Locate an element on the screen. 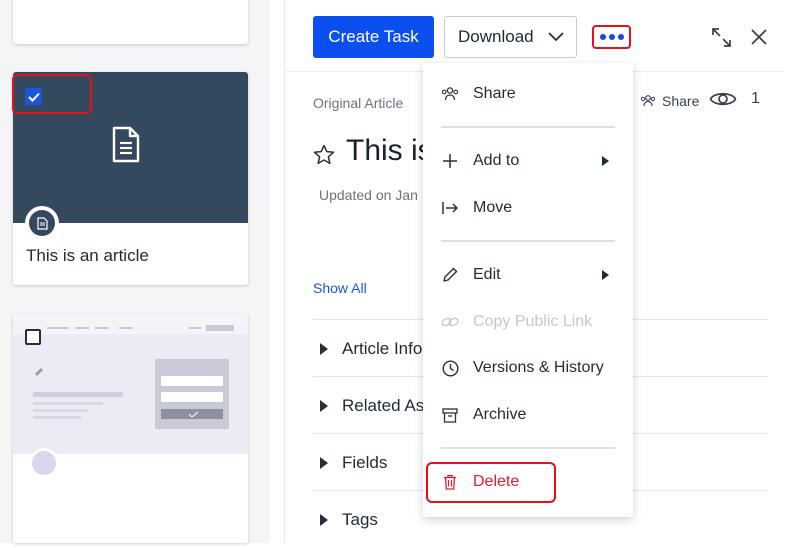 Image resolution: width=800 pixels, height=548 pixels. download-button: Download is located at coordinates (510, 37).